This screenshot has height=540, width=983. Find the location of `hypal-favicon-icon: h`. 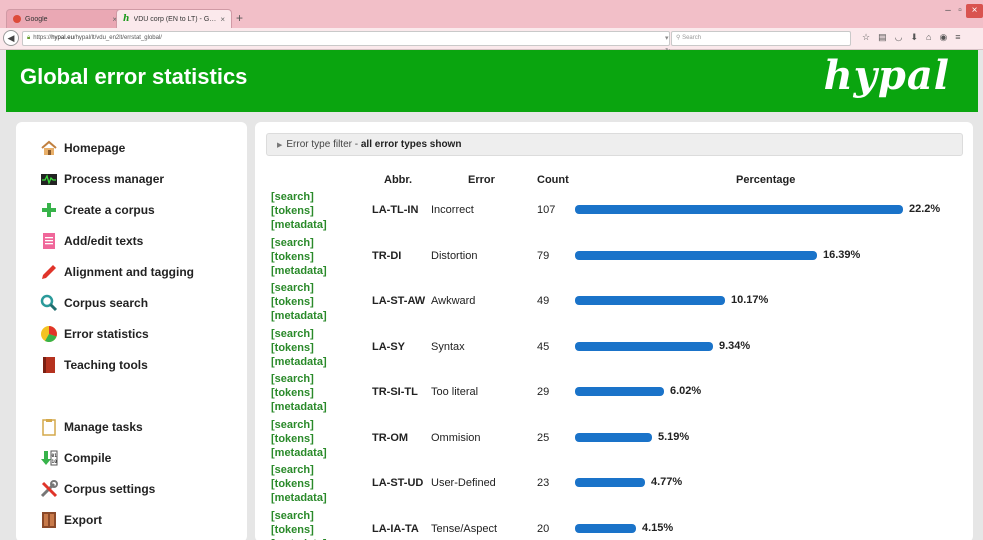

hypal-favicon-icon: h is located at coordinates (126, 19).